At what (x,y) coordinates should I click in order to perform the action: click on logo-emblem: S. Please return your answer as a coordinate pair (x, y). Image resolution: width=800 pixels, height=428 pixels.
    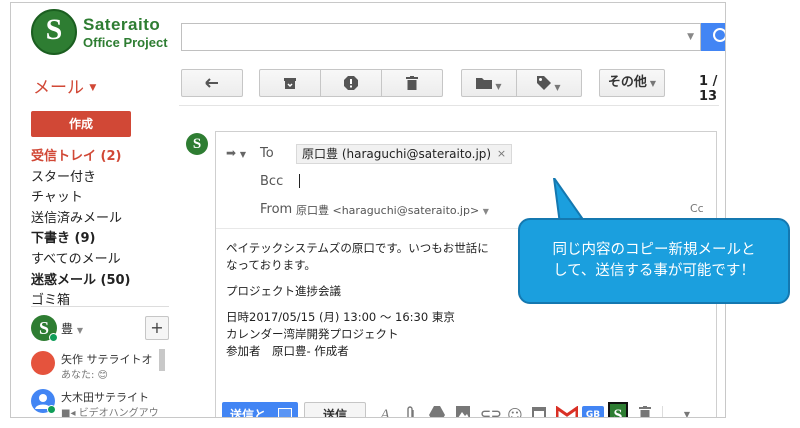
    Looking at the image, I should click on (54, 32).